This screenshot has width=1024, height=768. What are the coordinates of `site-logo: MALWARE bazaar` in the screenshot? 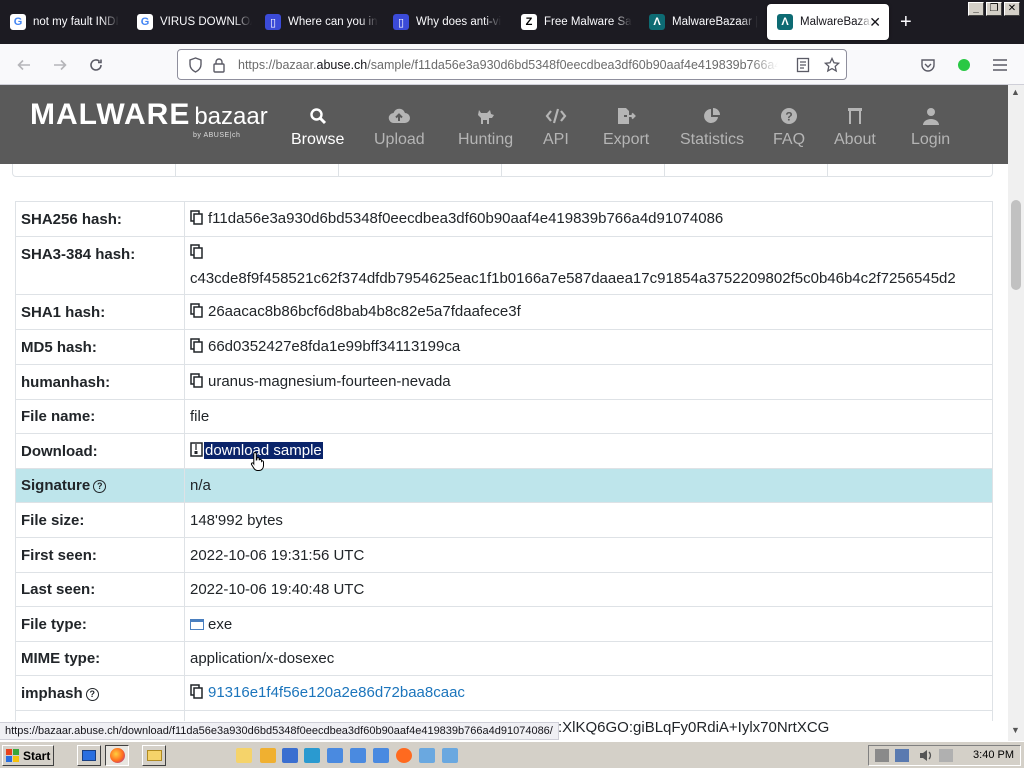 It's located at (149, 115).